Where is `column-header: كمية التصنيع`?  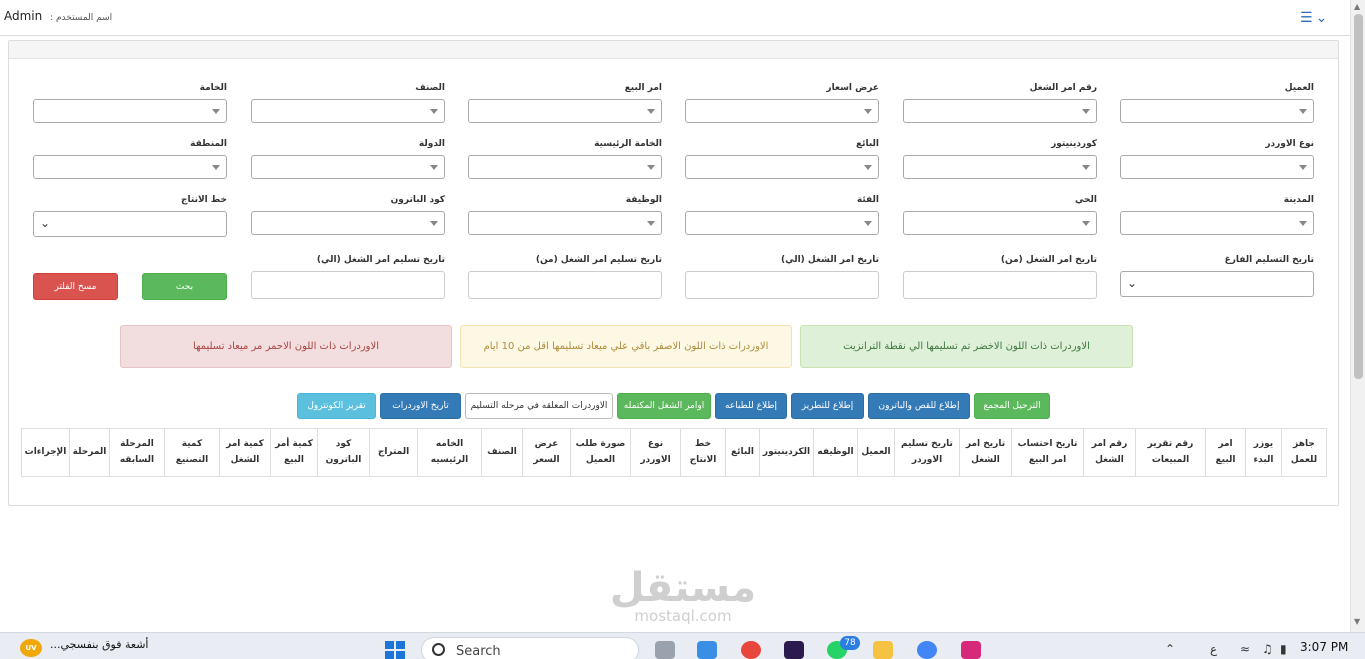
column-header: كمية التصنيع is located at coordinates (192, 452).